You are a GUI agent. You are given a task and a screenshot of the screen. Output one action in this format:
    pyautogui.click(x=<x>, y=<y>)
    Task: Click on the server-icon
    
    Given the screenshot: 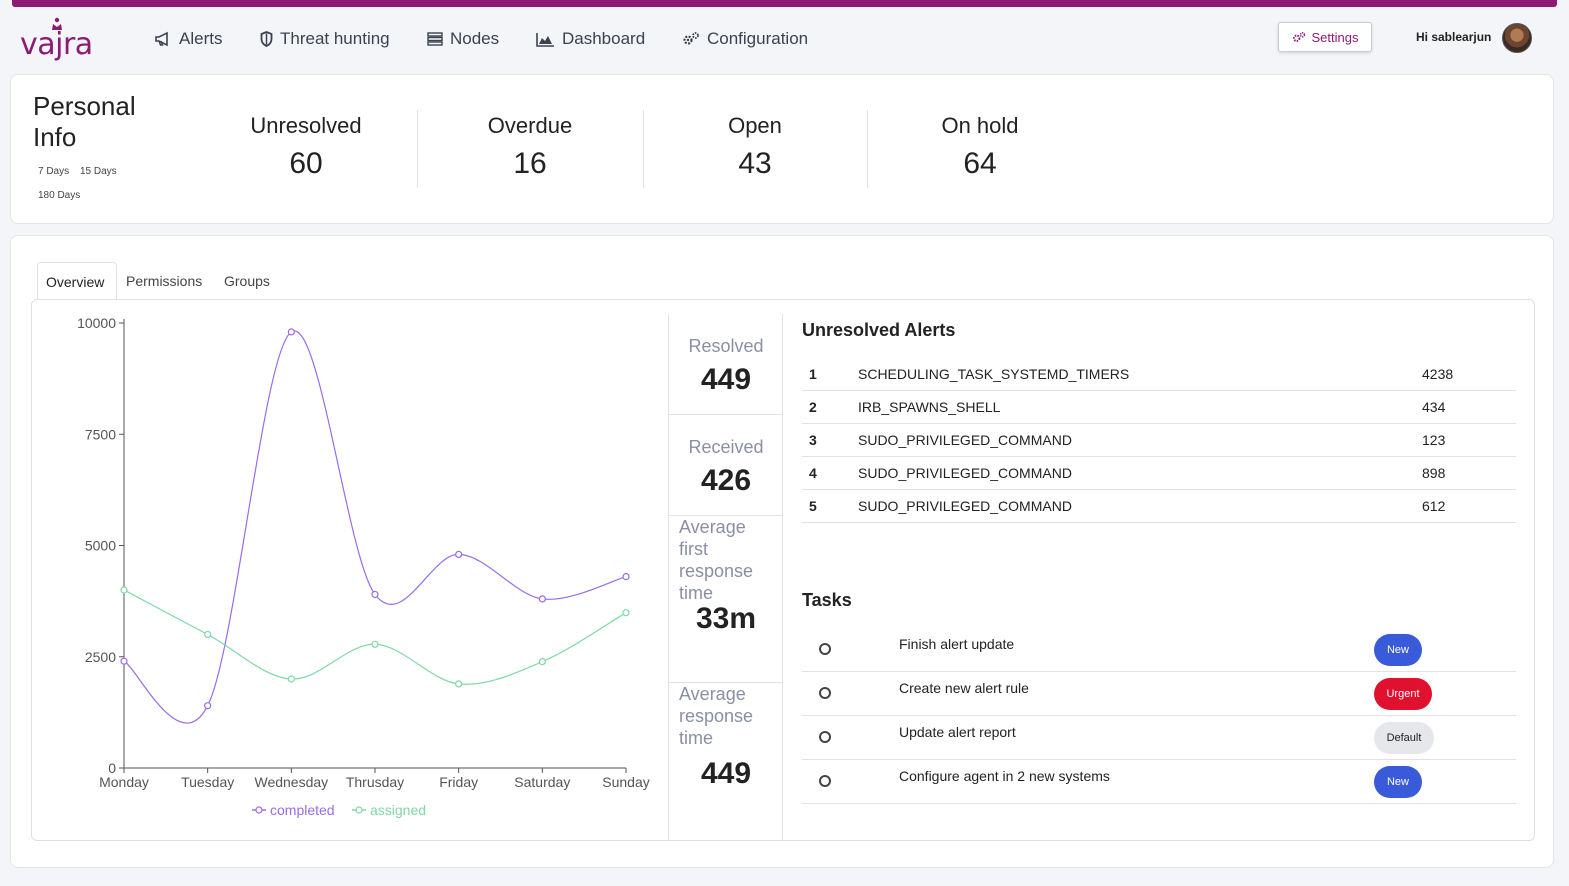 What is the action you would take?
    pyautogui.click(x=435, y=39)
    